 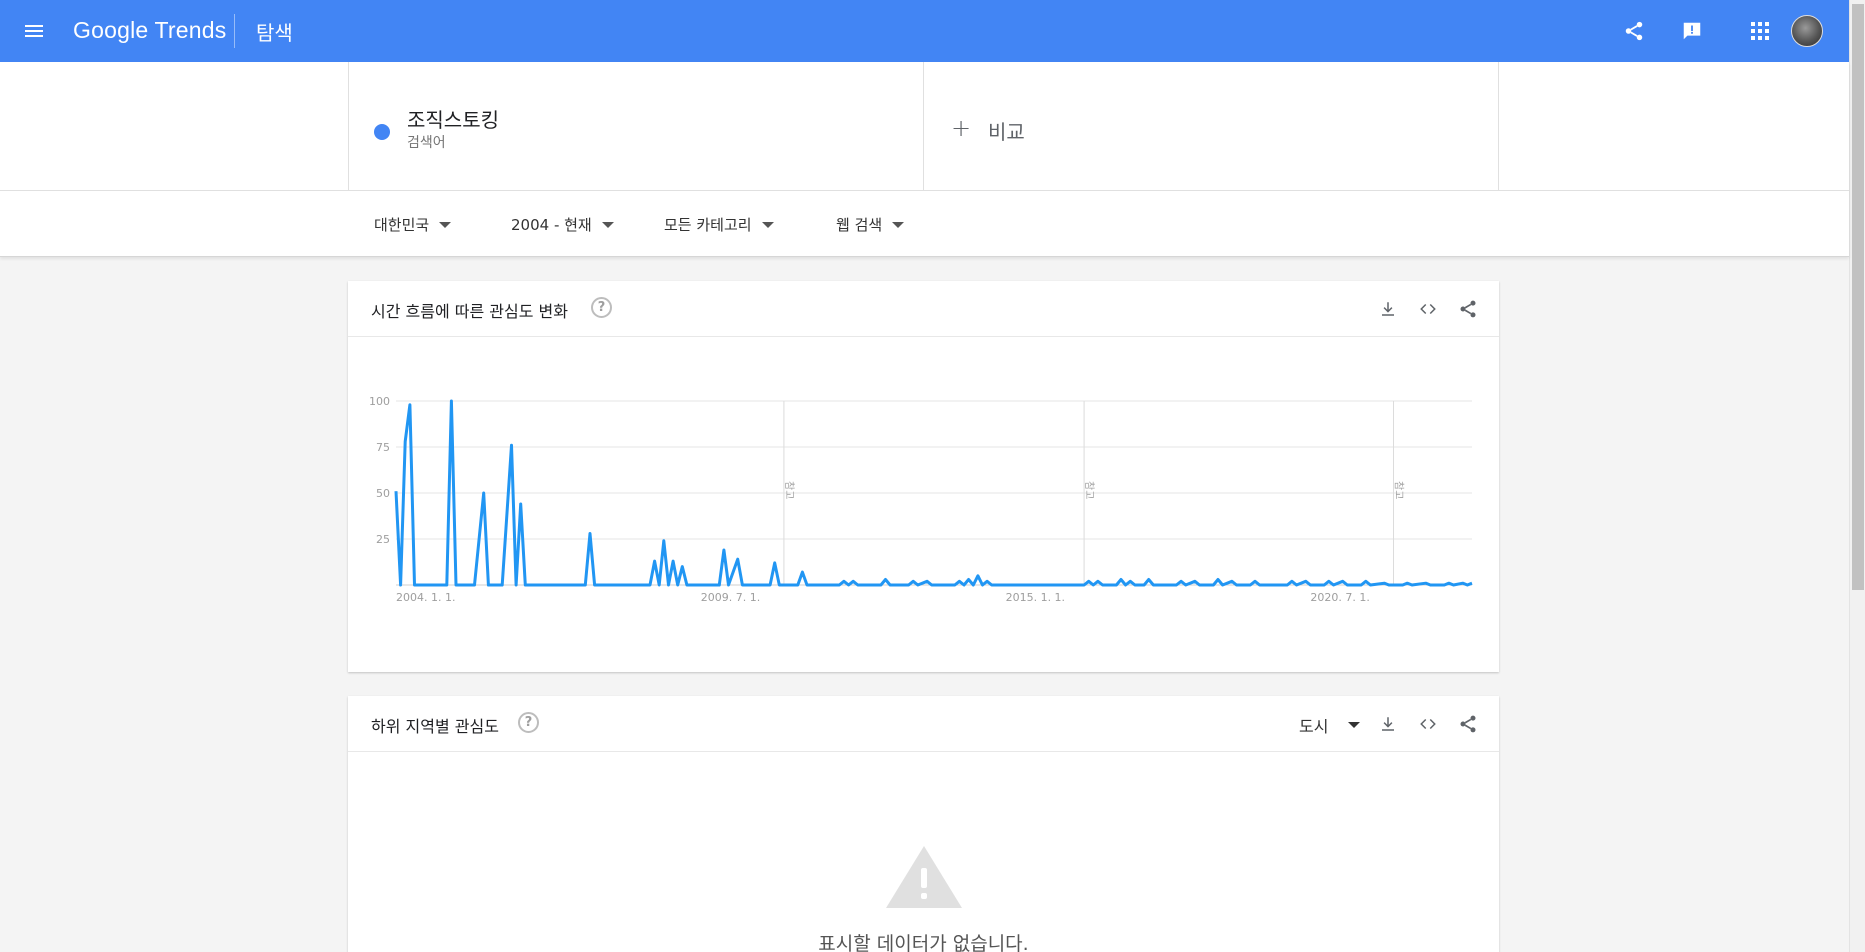 I want to click on no-data-message: 표시할 데이터가 없습니다., so click(x=923, y=942).